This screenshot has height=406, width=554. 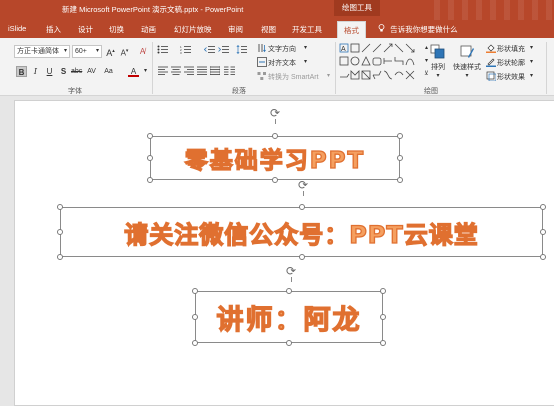 I want to click on quick-styles-label: 快速样式, so click(x=467, y=67).